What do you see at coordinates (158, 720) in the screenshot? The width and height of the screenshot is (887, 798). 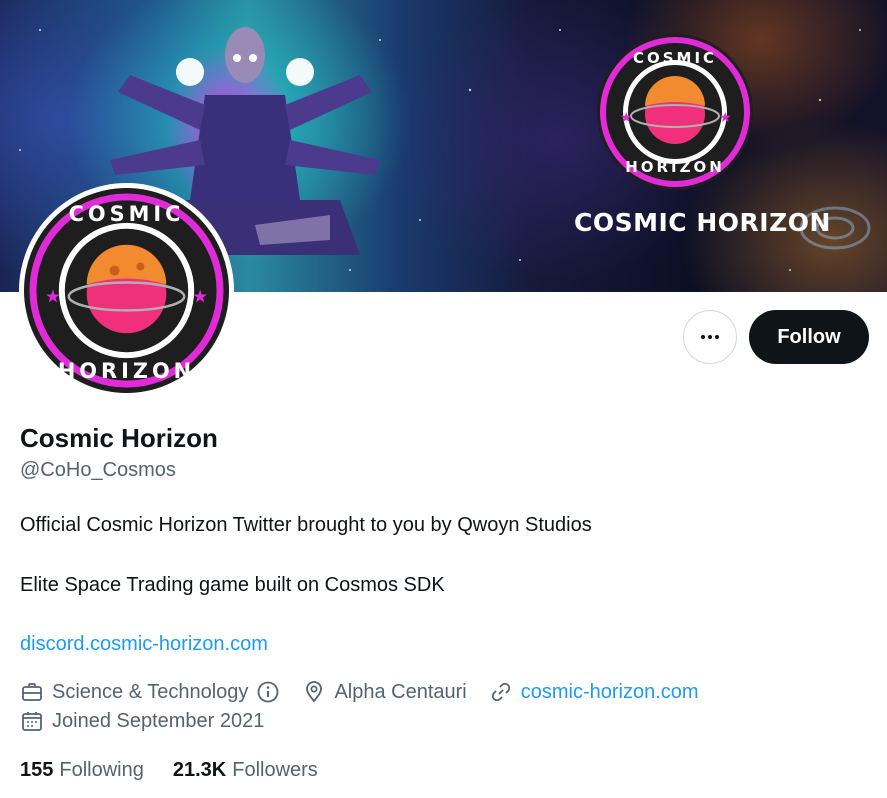 I see `joined-label: Joined September 2021` at bounding box center [158, 720].